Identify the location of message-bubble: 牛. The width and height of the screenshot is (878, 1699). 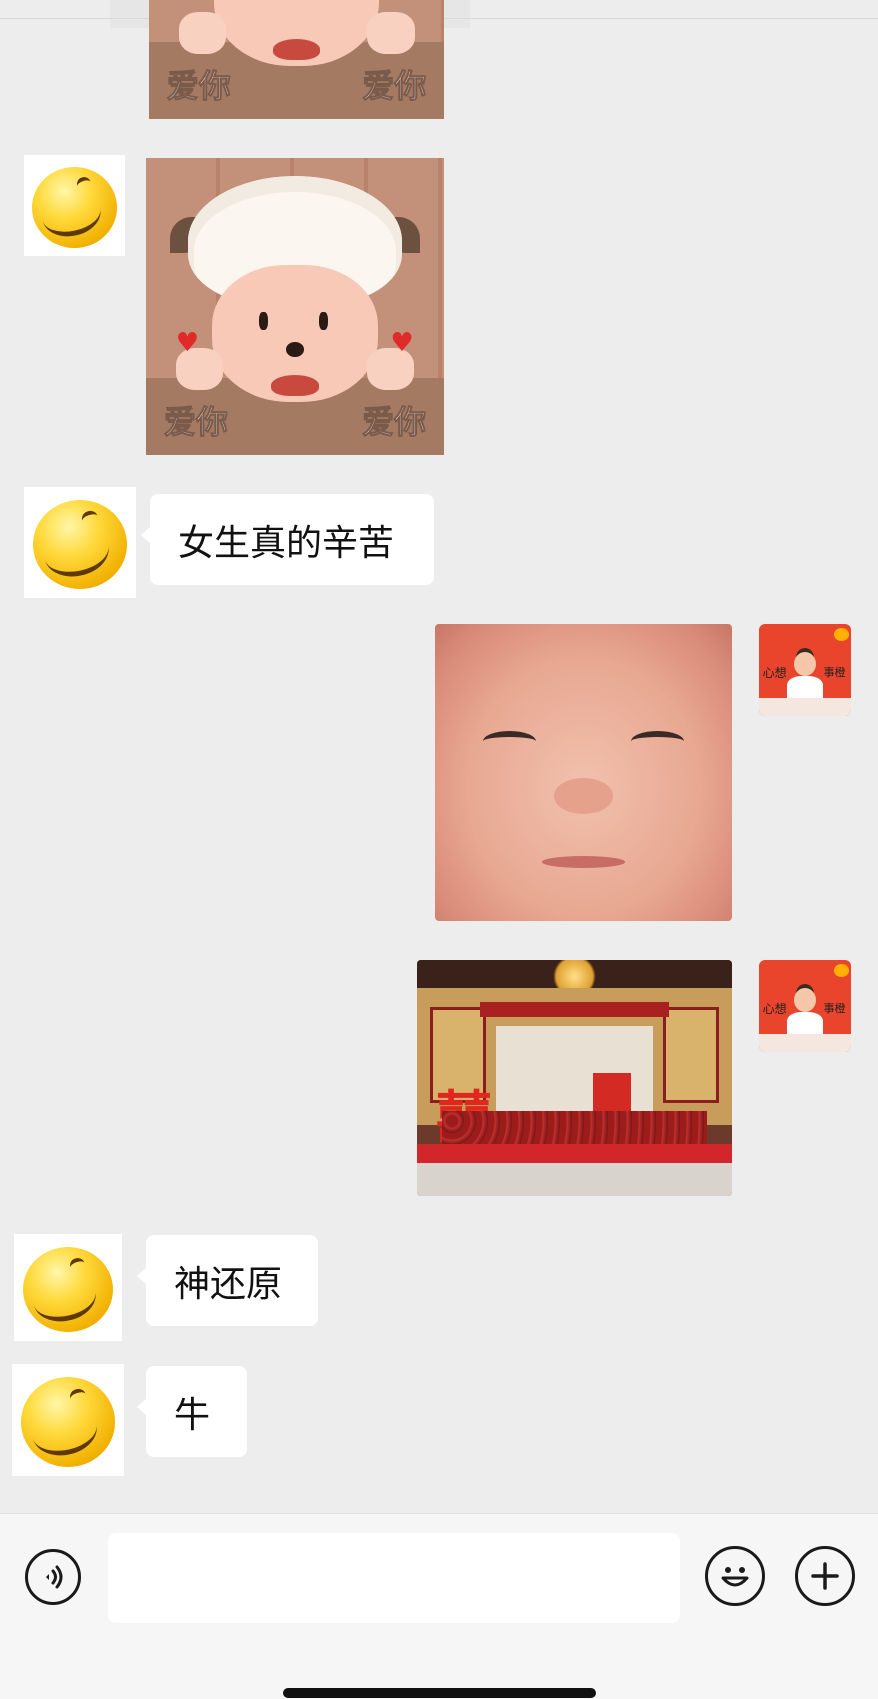
(192, 1411).